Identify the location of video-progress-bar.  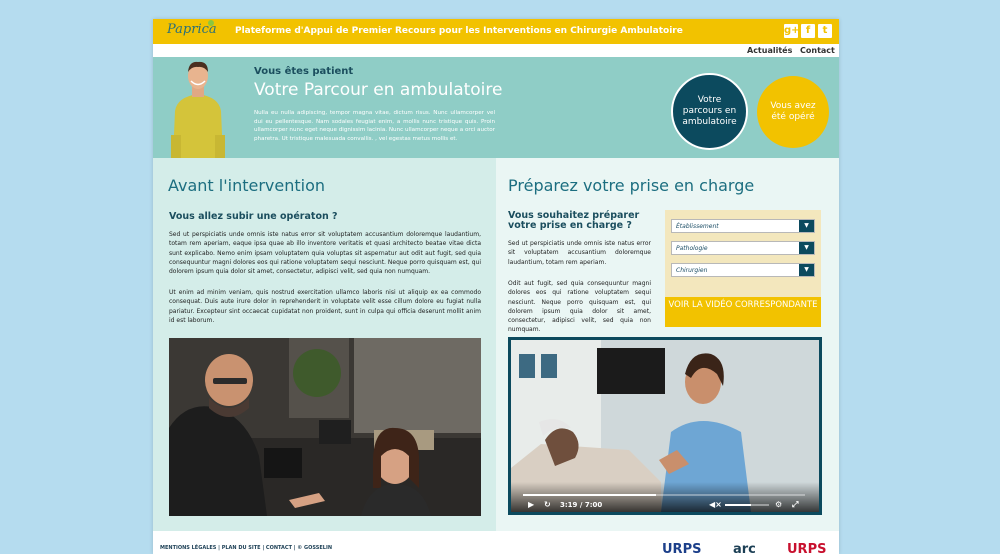
(664, 495).